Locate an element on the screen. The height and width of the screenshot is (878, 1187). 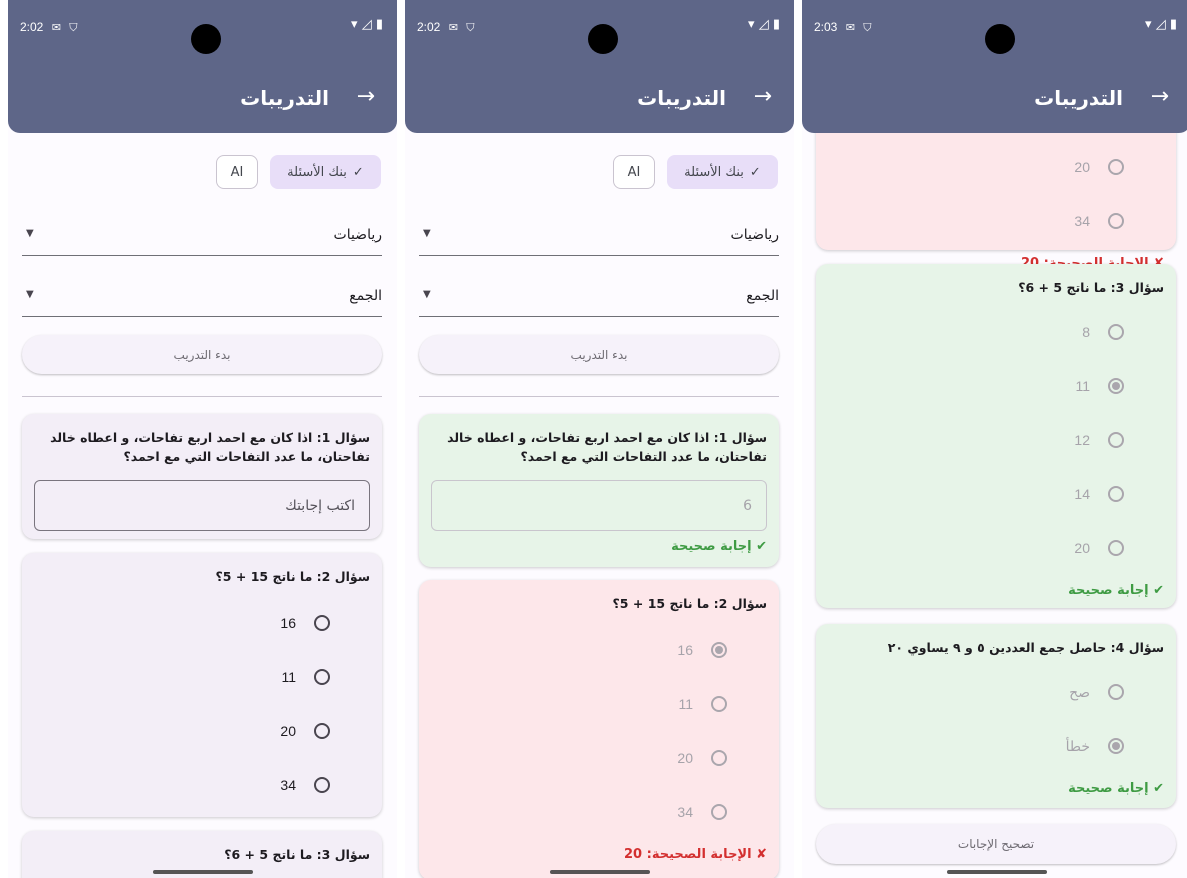
battery-icon: ▮ is located at coordinates (1173, 24).